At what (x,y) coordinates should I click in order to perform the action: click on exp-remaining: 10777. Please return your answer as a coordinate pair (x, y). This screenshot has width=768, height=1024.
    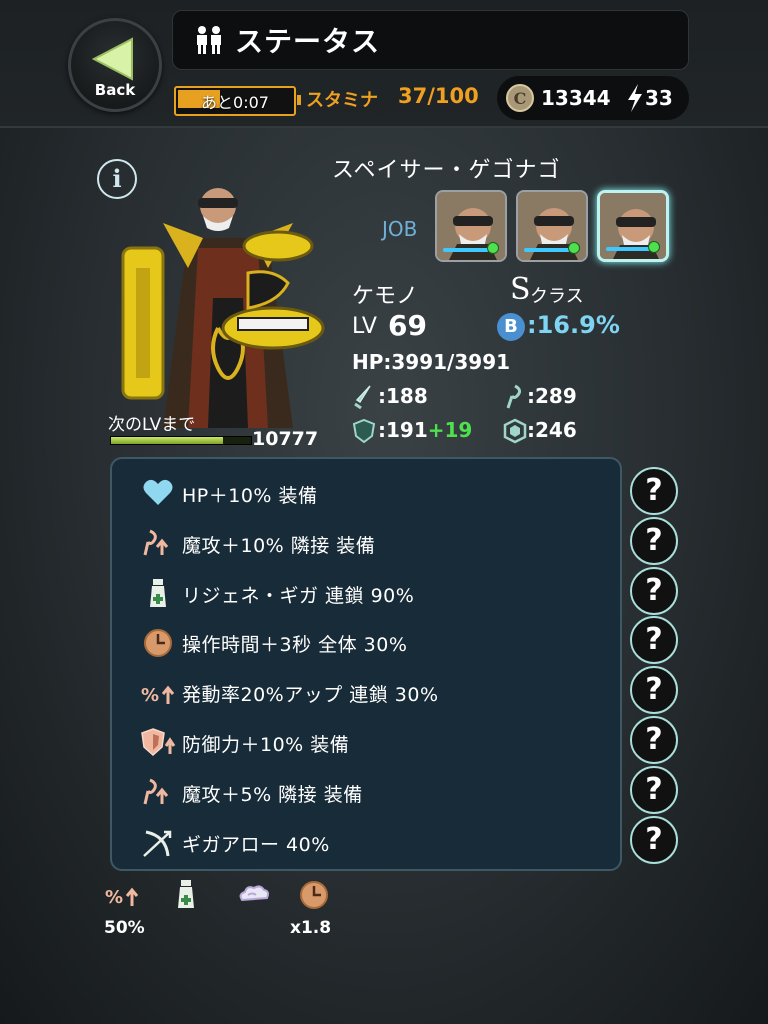
    Looking at the image, I should click on (285, 439).